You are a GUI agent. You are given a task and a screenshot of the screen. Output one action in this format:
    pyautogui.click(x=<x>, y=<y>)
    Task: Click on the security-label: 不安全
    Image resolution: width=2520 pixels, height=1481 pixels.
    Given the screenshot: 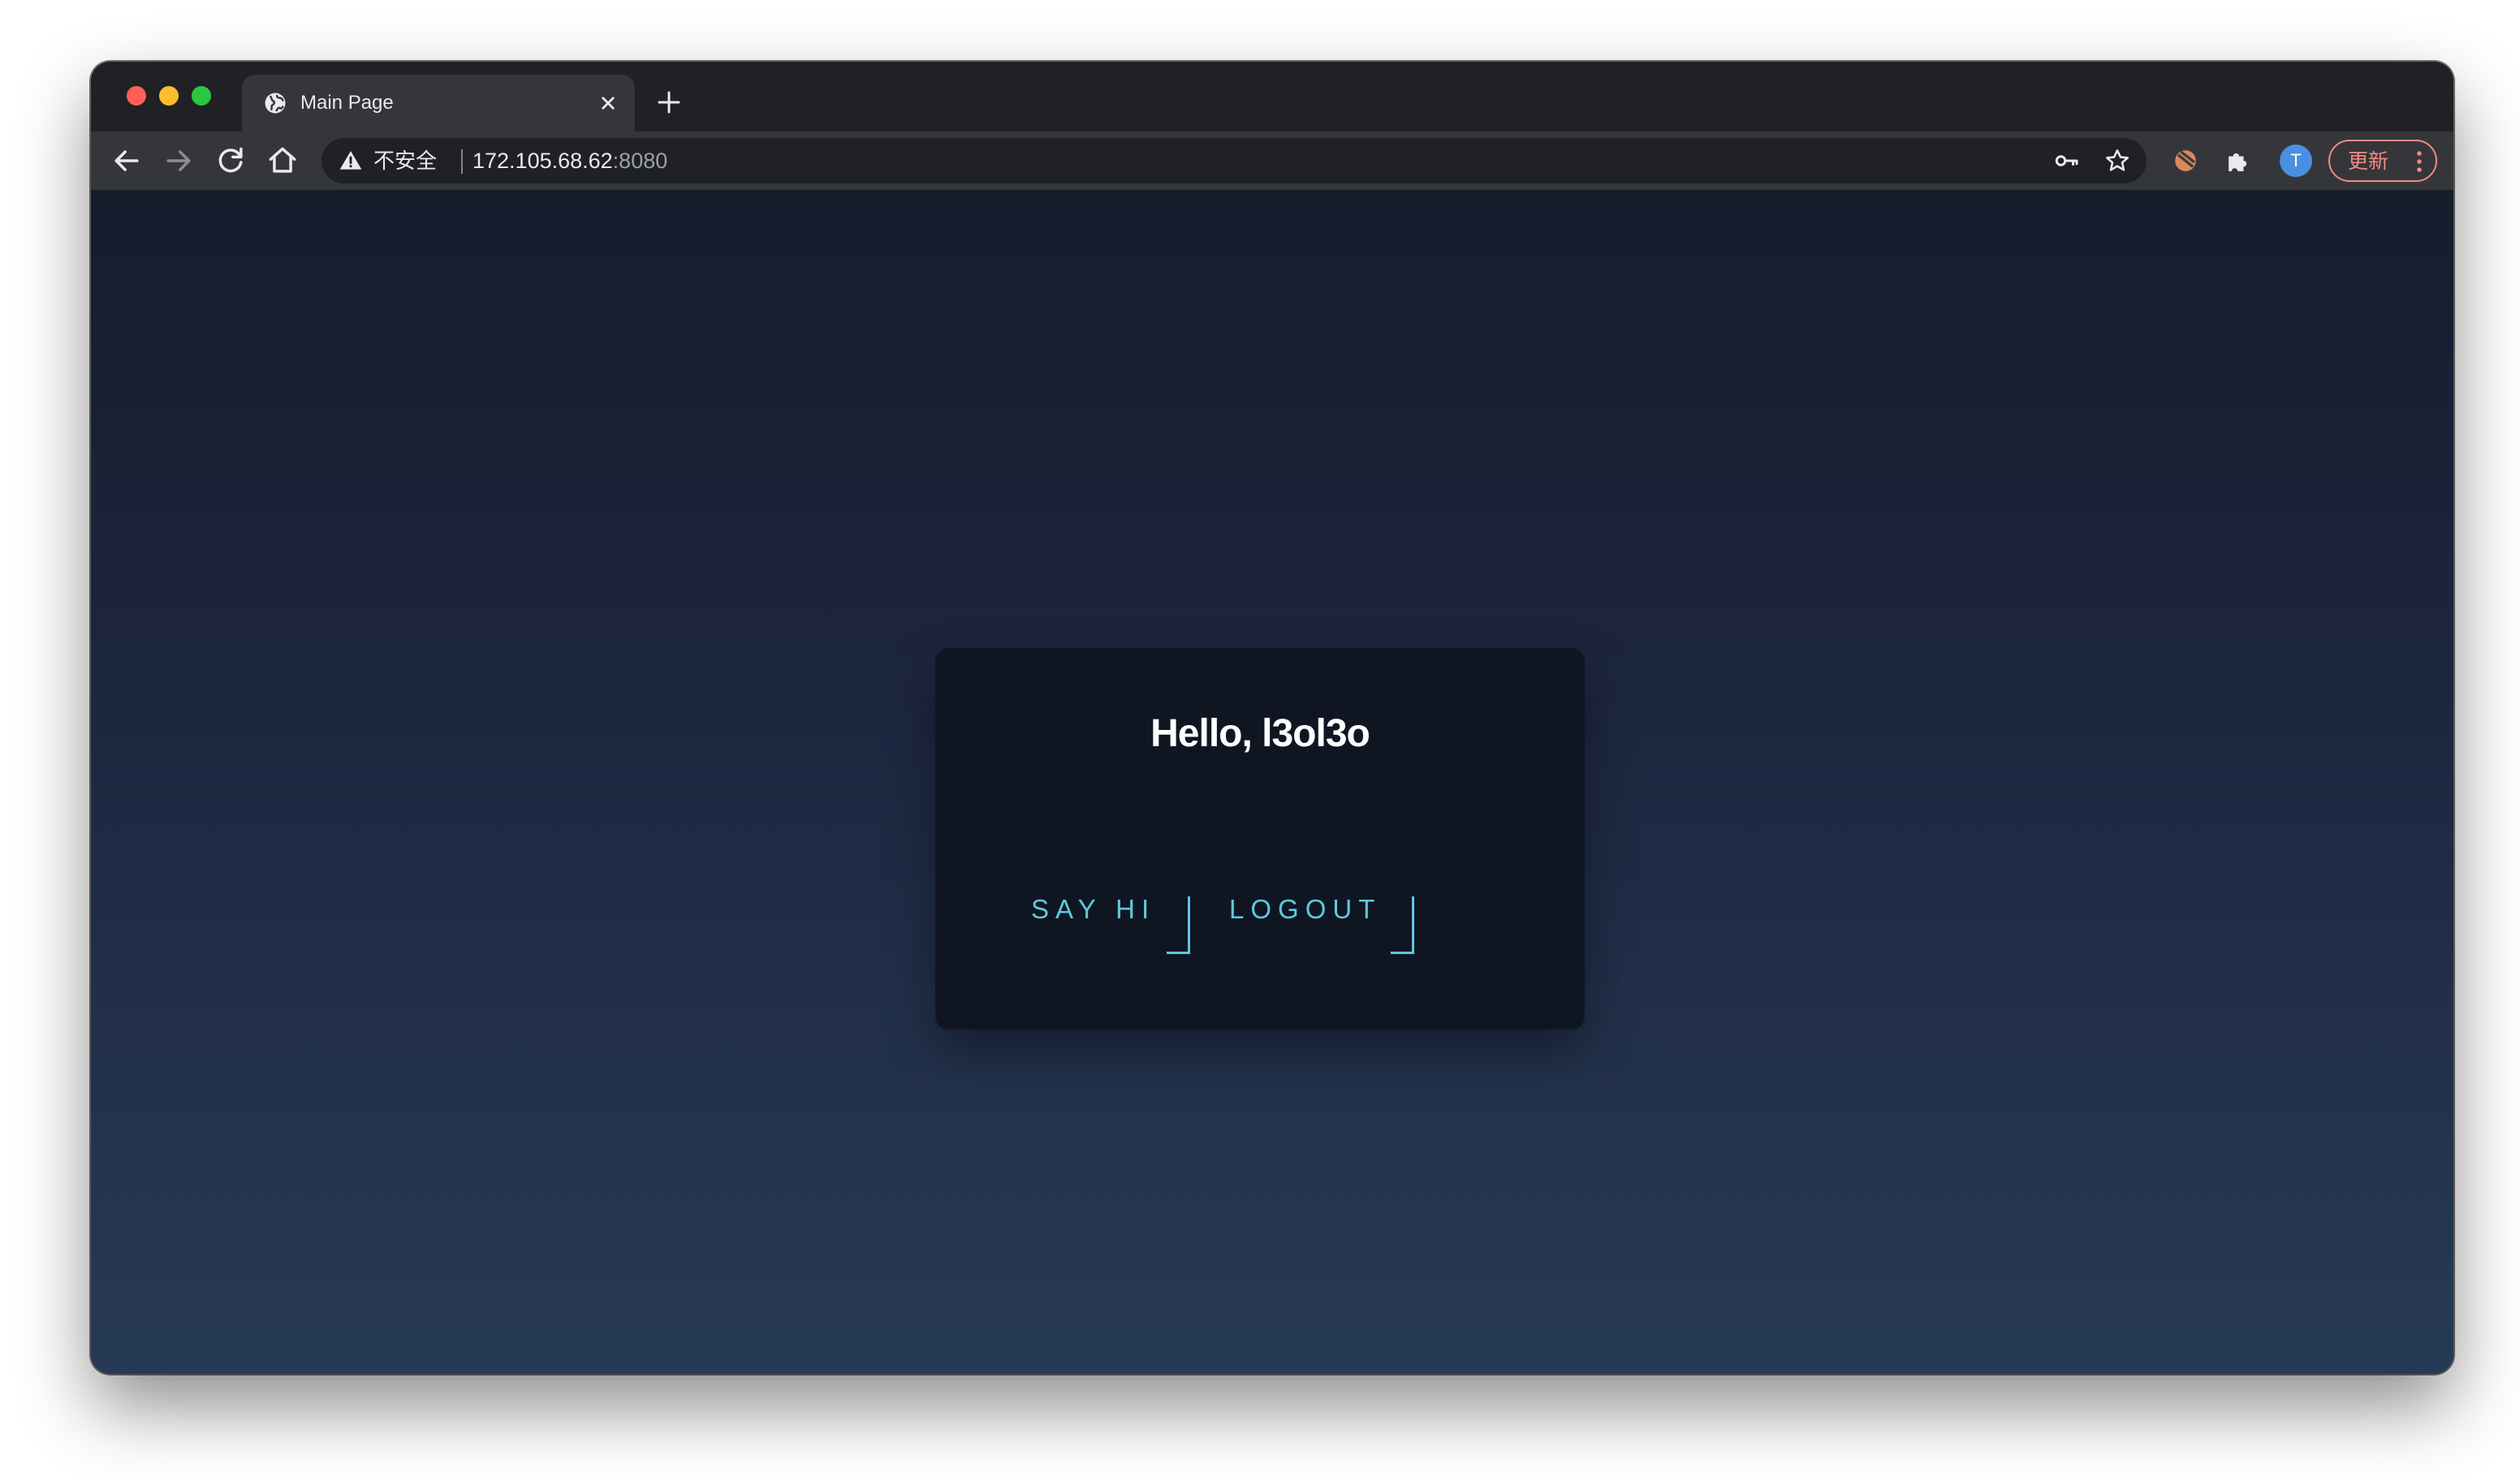 What is the action you would take?
    pyautogui.click(x=405, y=161)
    